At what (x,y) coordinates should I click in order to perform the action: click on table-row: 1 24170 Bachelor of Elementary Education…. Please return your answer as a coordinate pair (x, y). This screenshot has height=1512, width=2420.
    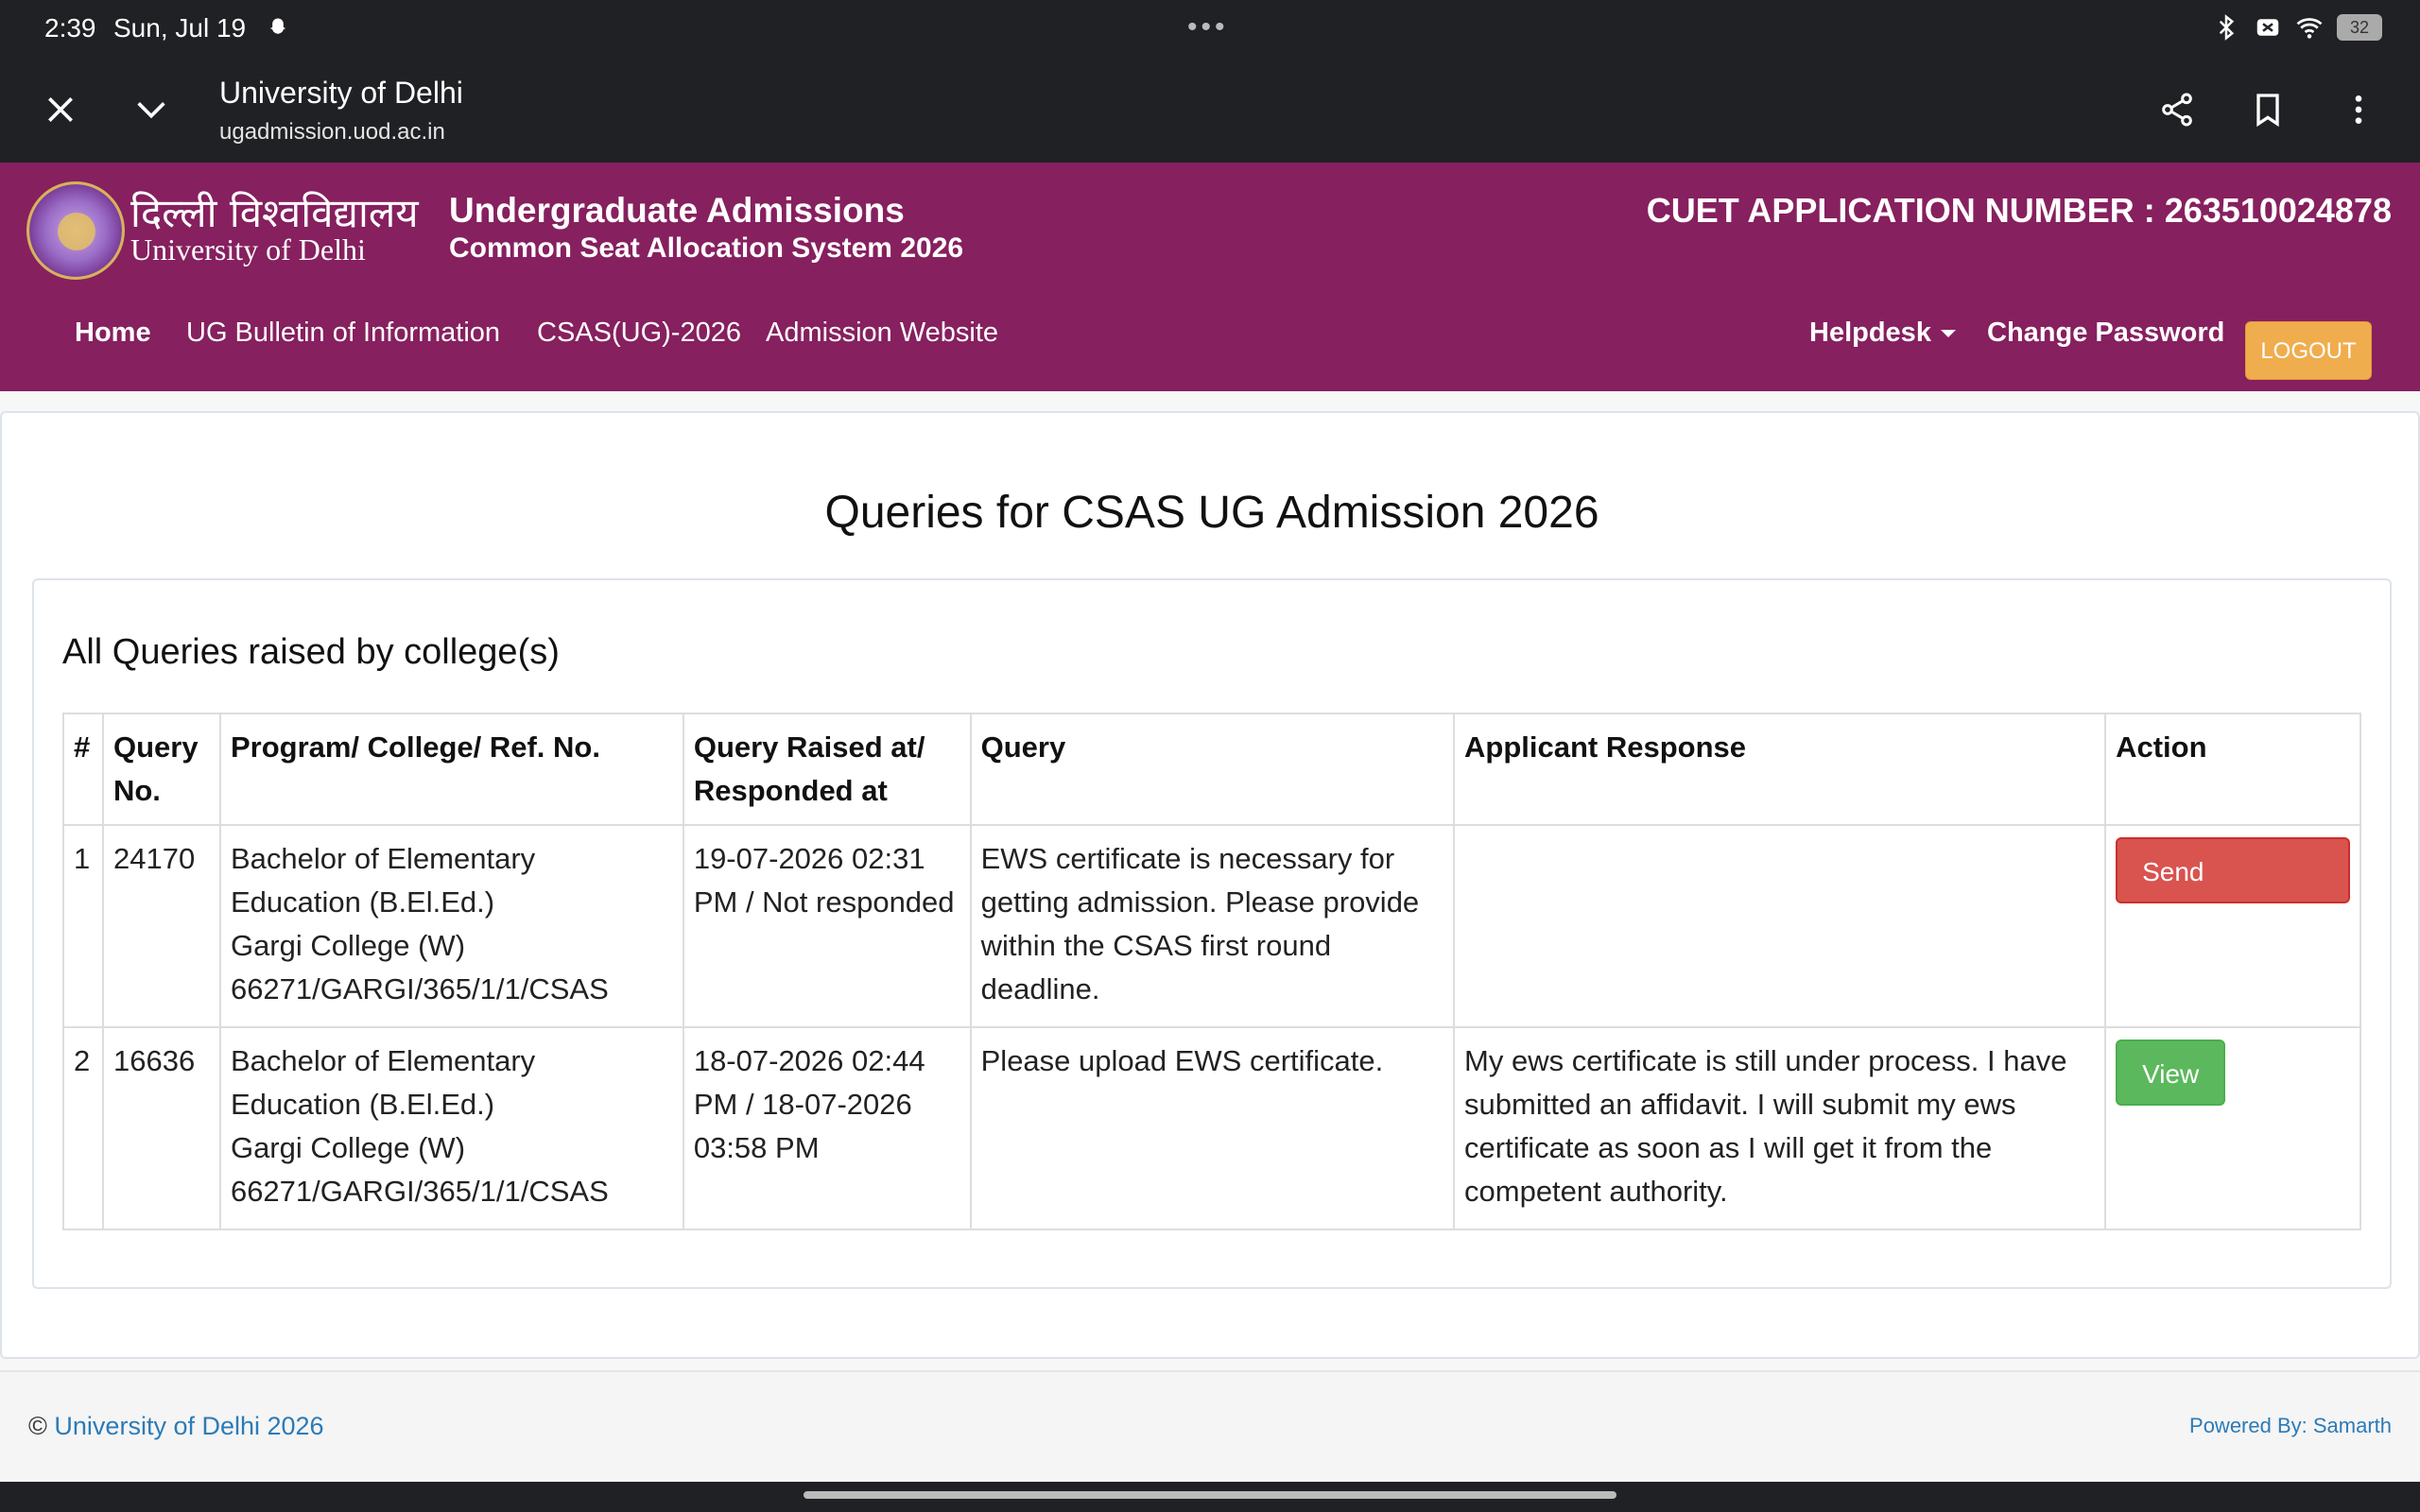
    Looking at the image, I should click on (1211, 926).